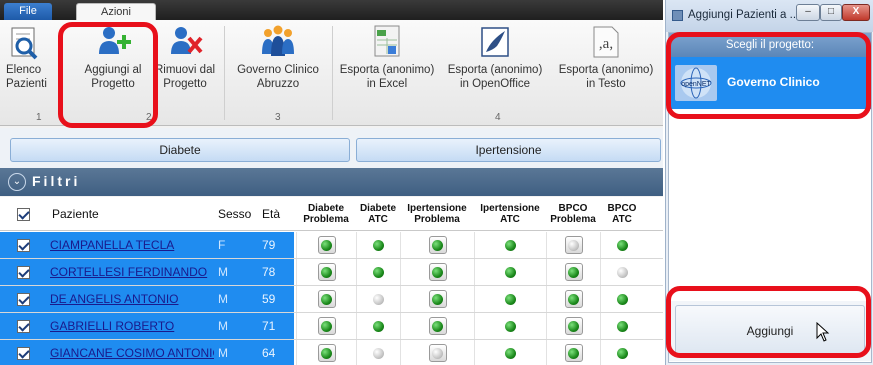  What do you see at coordinates (24, 43) in the screenshot?
I see `search-list-icon` at bounding box center [24, 43].